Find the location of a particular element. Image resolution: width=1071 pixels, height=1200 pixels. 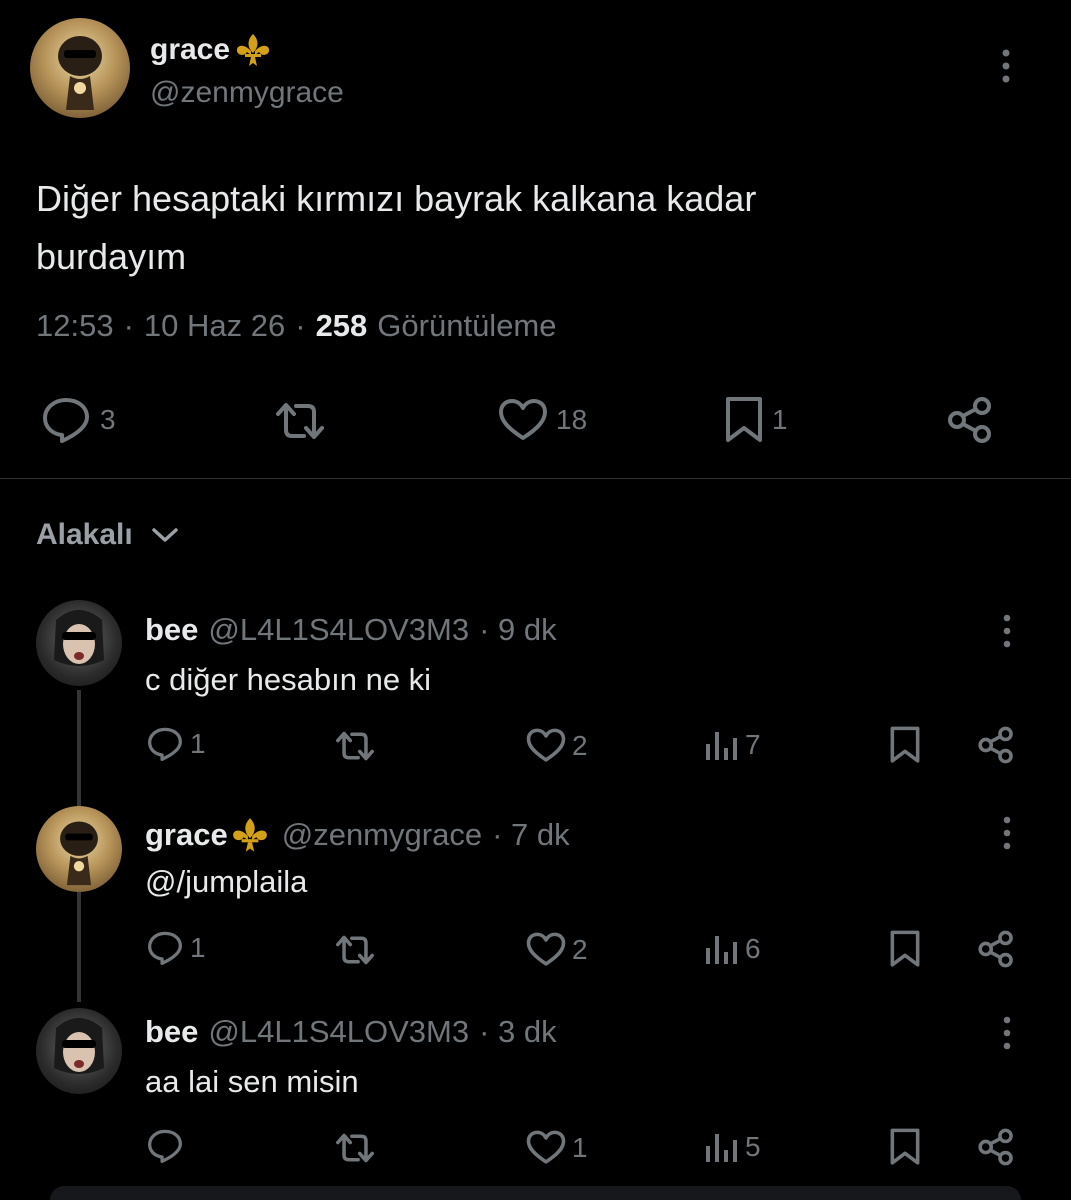

reply-composer-bar is located at coordinates (535, 1193).